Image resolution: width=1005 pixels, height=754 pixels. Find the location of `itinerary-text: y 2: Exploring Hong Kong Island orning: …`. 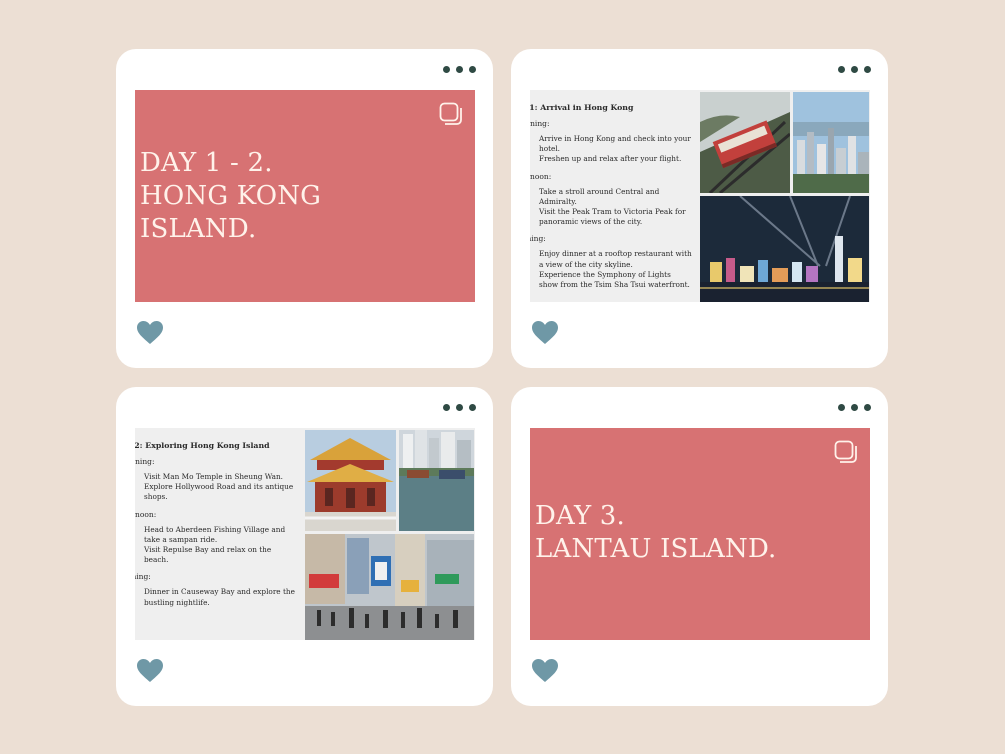

itinerary-text: y 2: Exploring Hong Kong Island orning: … is located at coordinates (215, 528).